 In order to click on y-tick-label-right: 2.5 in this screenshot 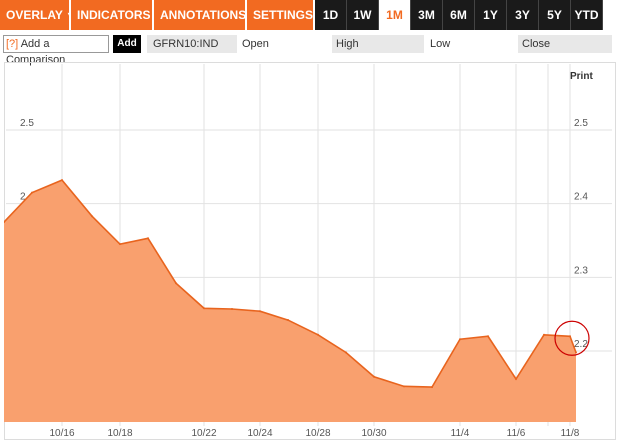, I will do `click(581, 123)`.